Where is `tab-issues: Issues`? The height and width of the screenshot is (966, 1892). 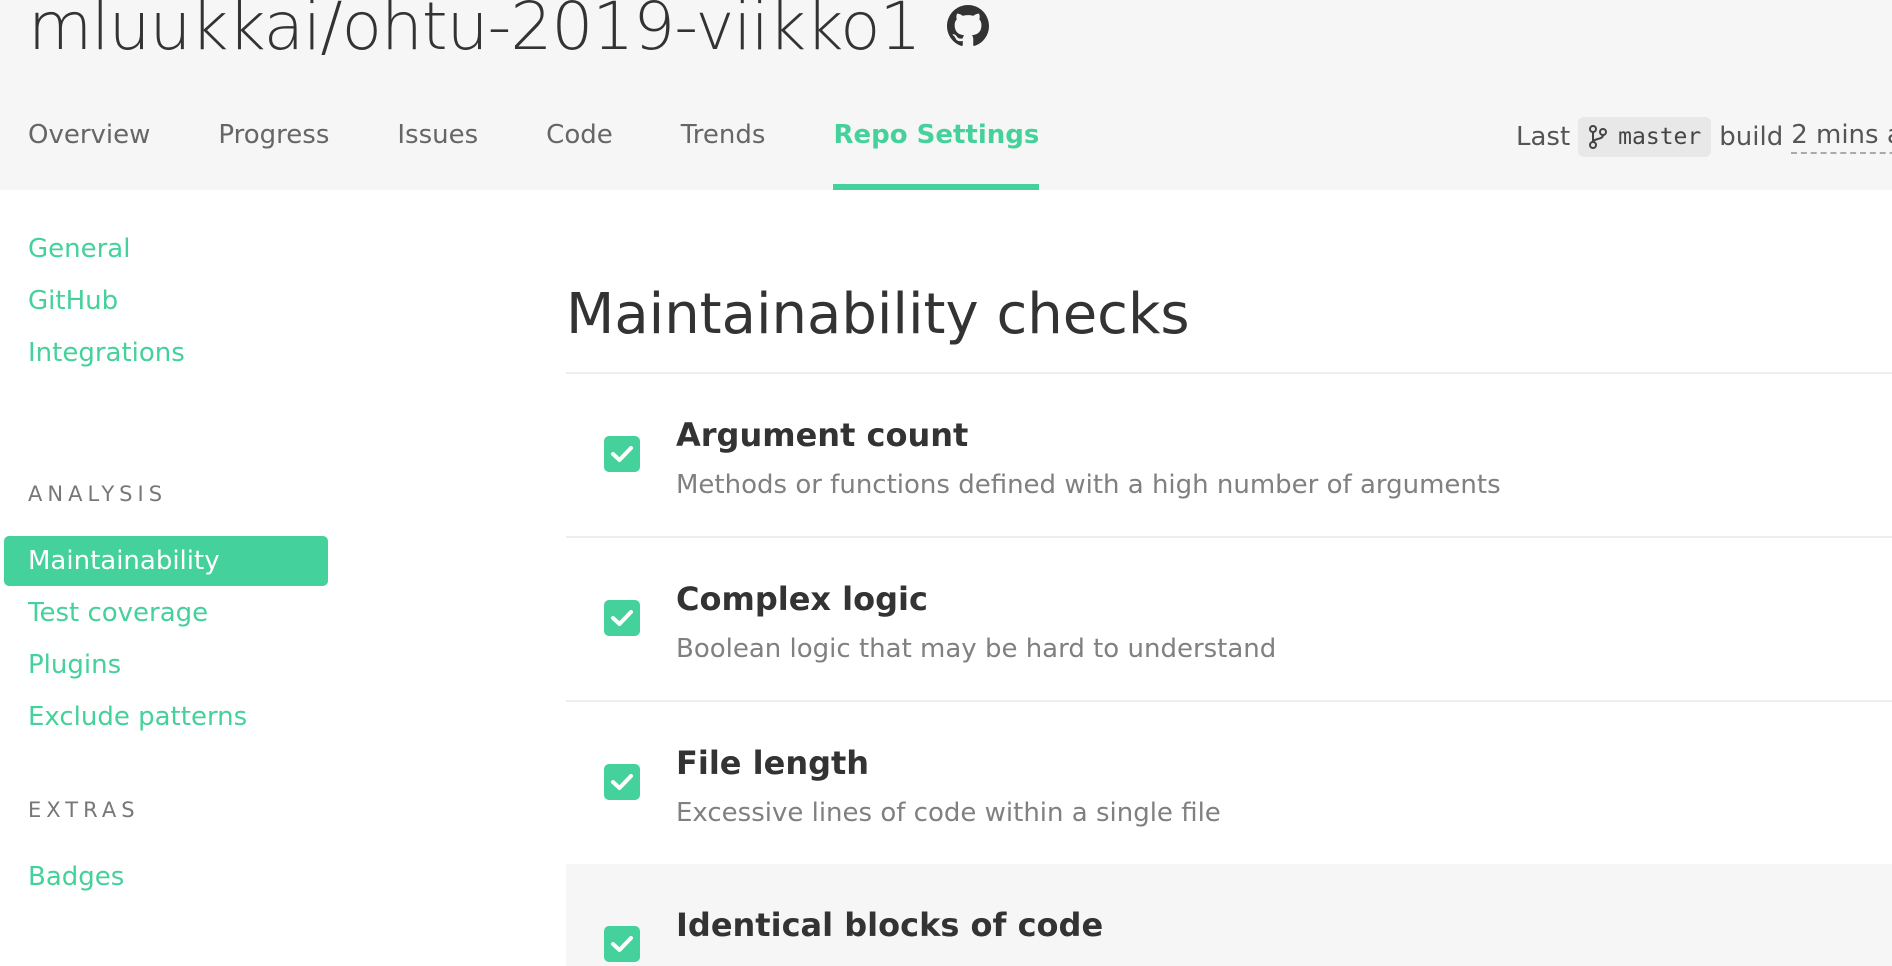 tab-issues: Issues is located at coordinates (437, 149).